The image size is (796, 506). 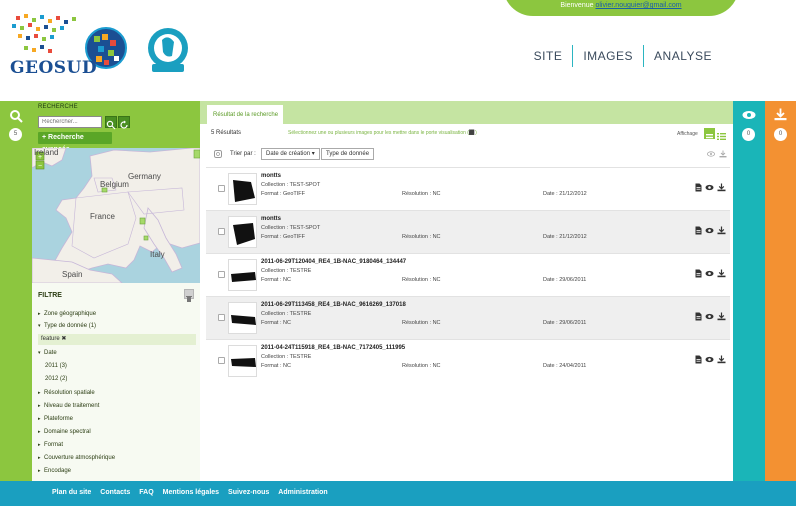 I want to click on search-panel-toggle: 5, so click(x=16, y=291).